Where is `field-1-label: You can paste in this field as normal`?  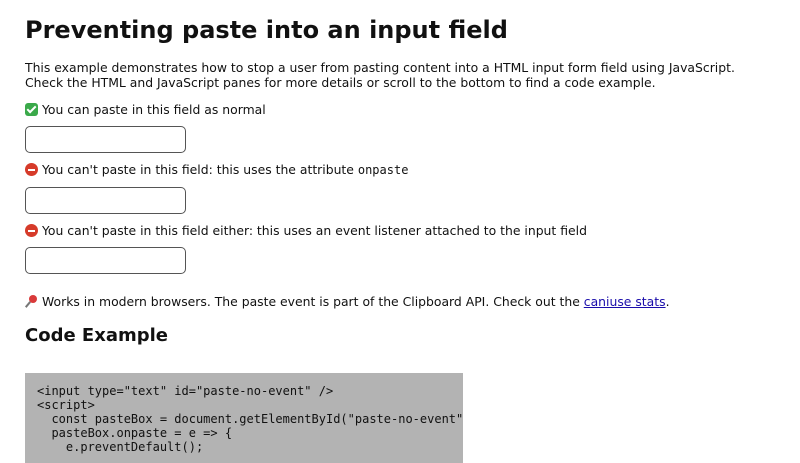
field-1-label: You can paste in this field as normal is located at coordinates (145, 110).